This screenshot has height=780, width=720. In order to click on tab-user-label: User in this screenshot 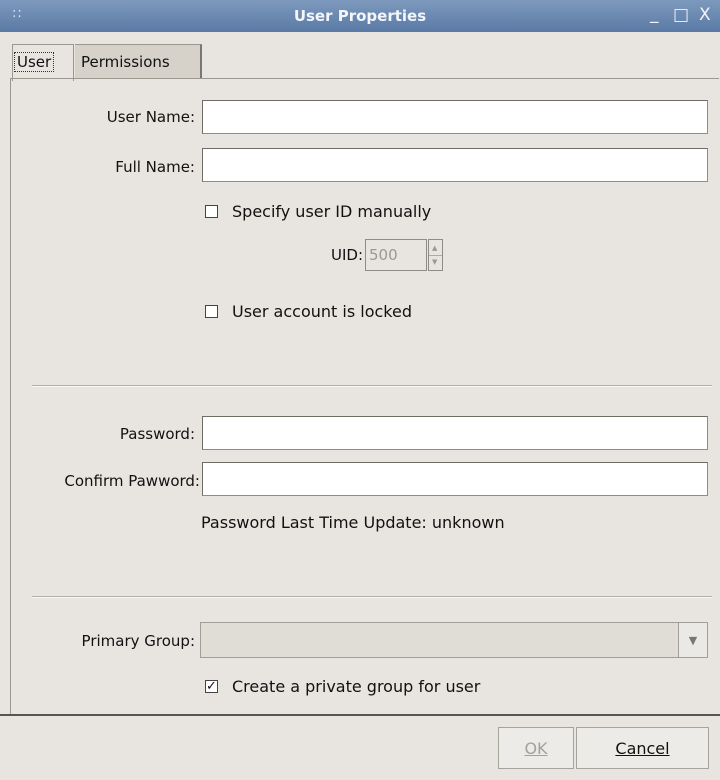, I will do `click(34, 62)`.